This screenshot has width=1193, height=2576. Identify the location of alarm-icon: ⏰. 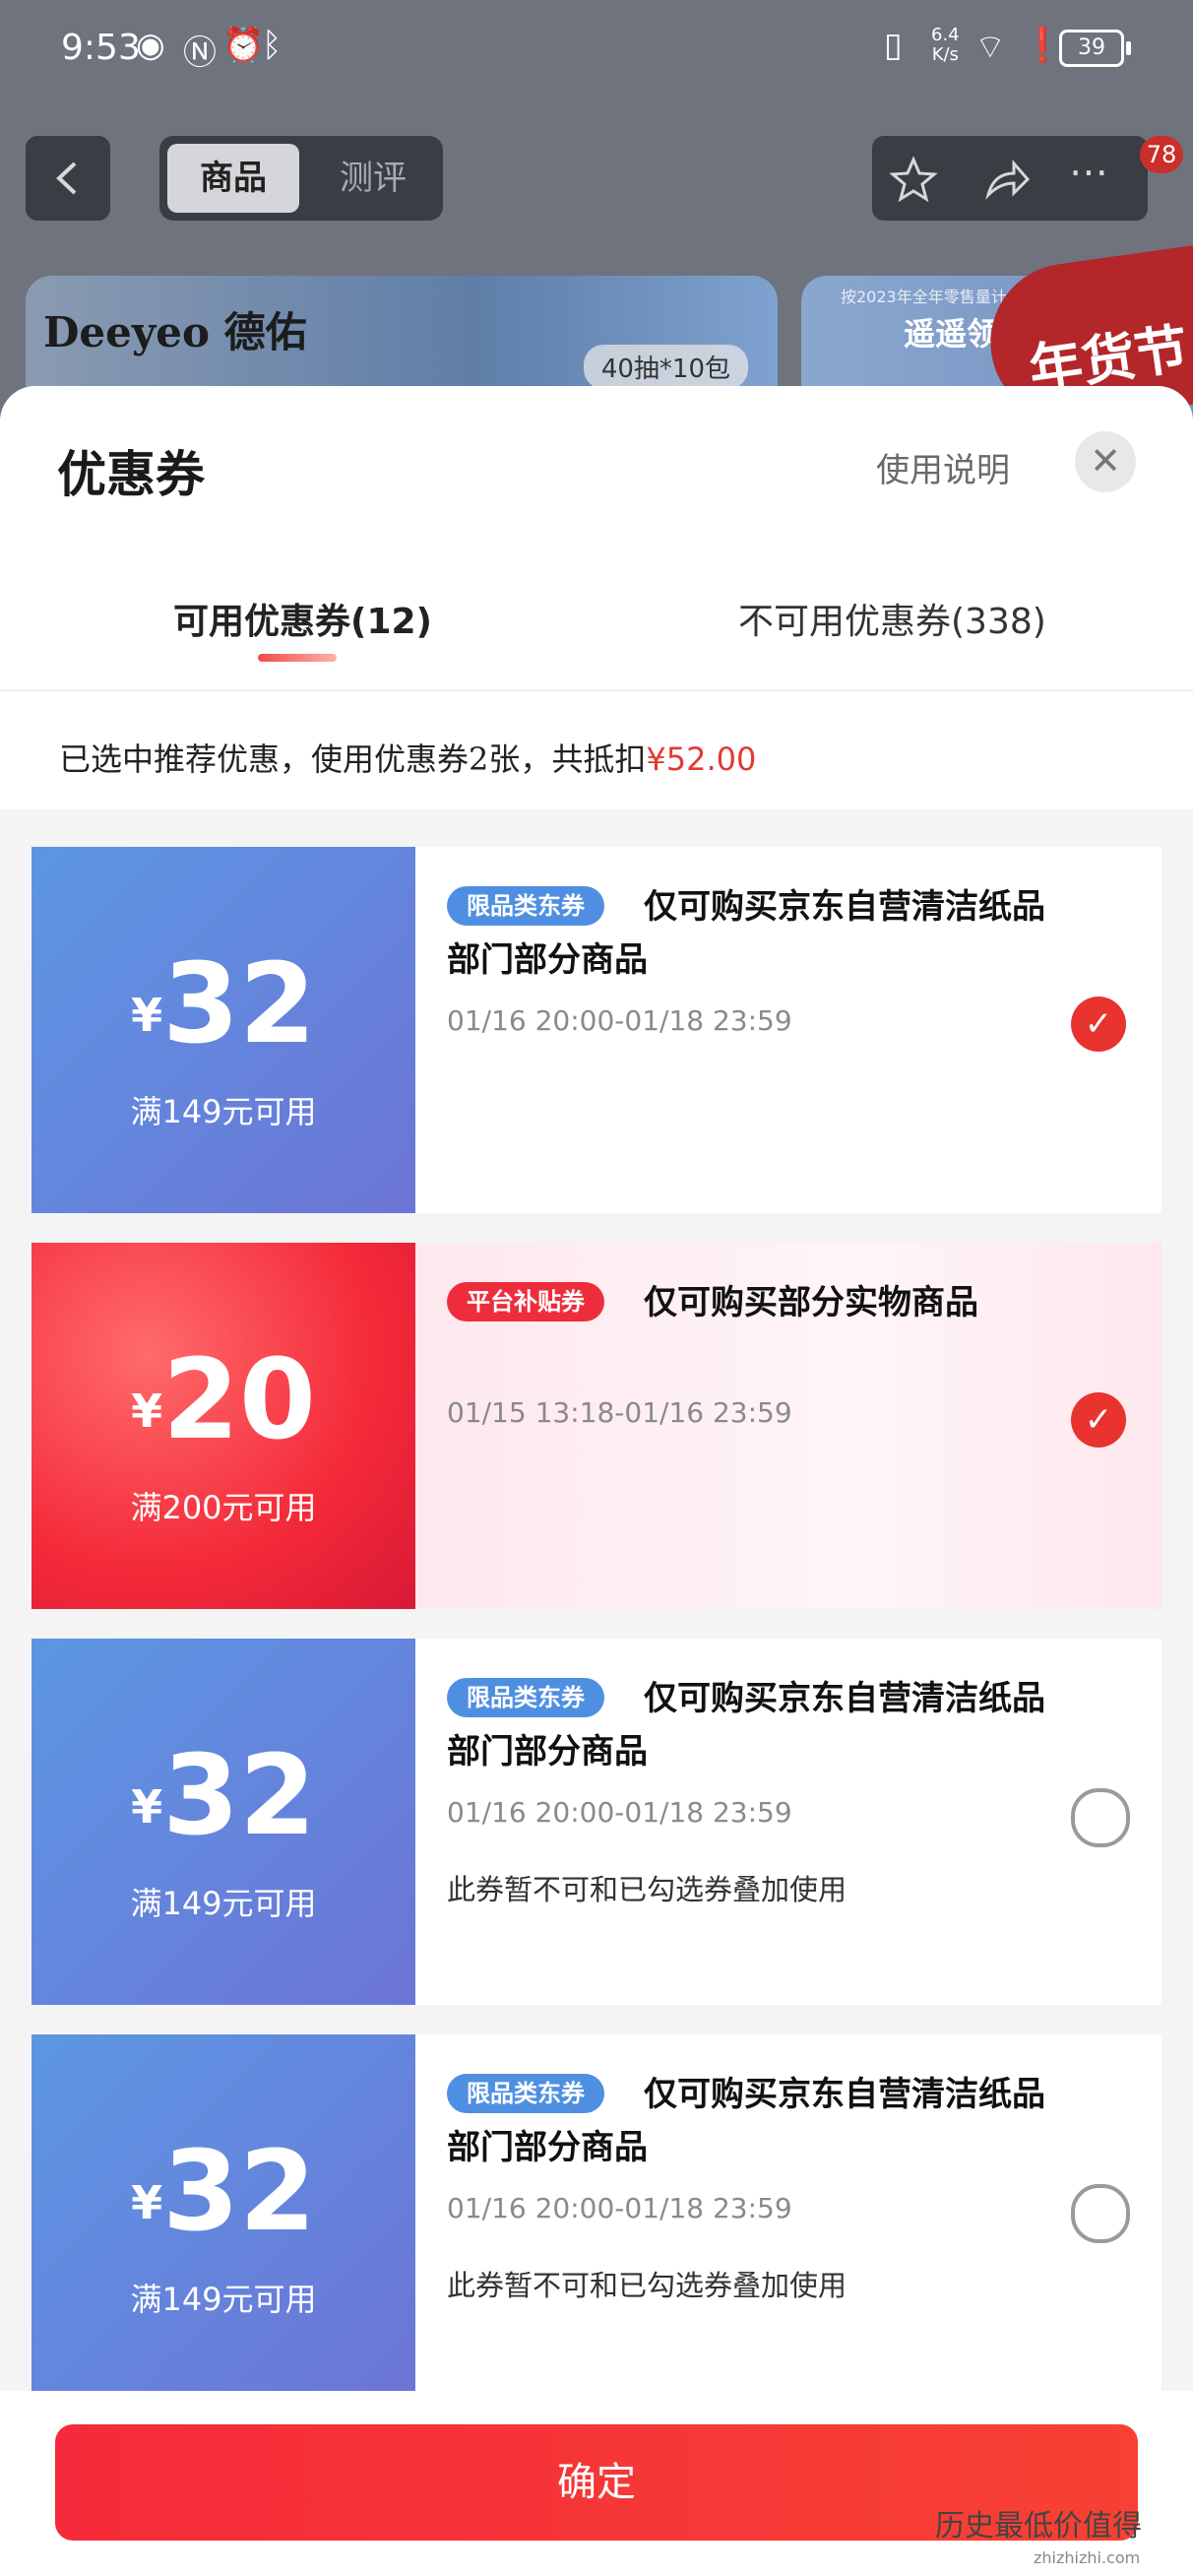
(243, 45).